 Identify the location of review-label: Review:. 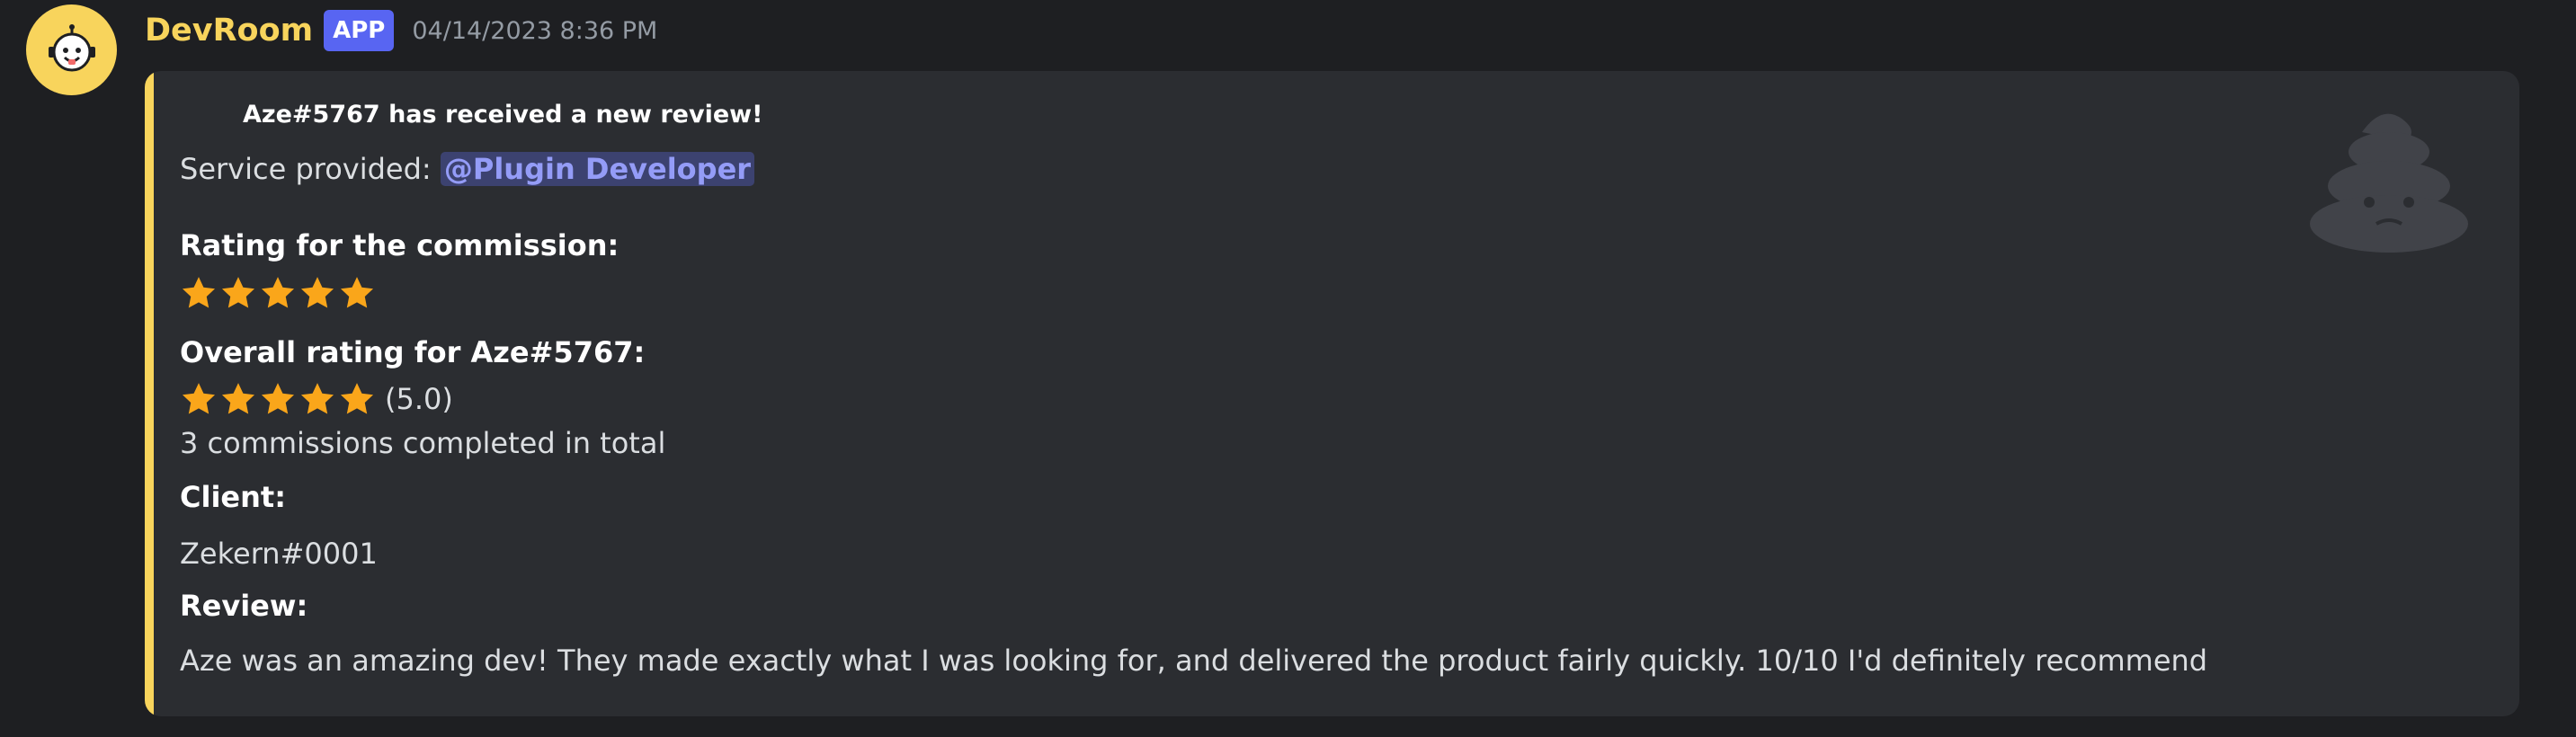
(244, 606).